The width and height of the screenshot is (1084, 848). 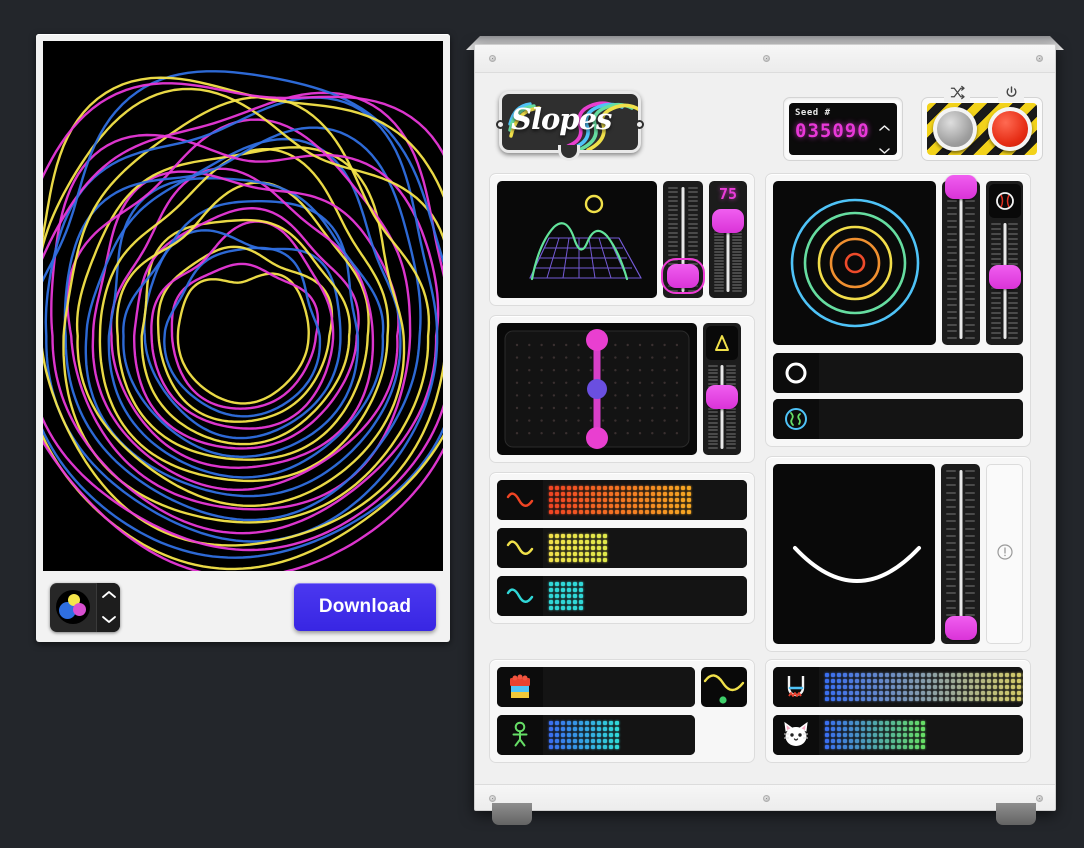 What do you see at coordinates (561, 119) in the screenshot?
I see `logo-text: Slopes` at bounding box center [561, 119].